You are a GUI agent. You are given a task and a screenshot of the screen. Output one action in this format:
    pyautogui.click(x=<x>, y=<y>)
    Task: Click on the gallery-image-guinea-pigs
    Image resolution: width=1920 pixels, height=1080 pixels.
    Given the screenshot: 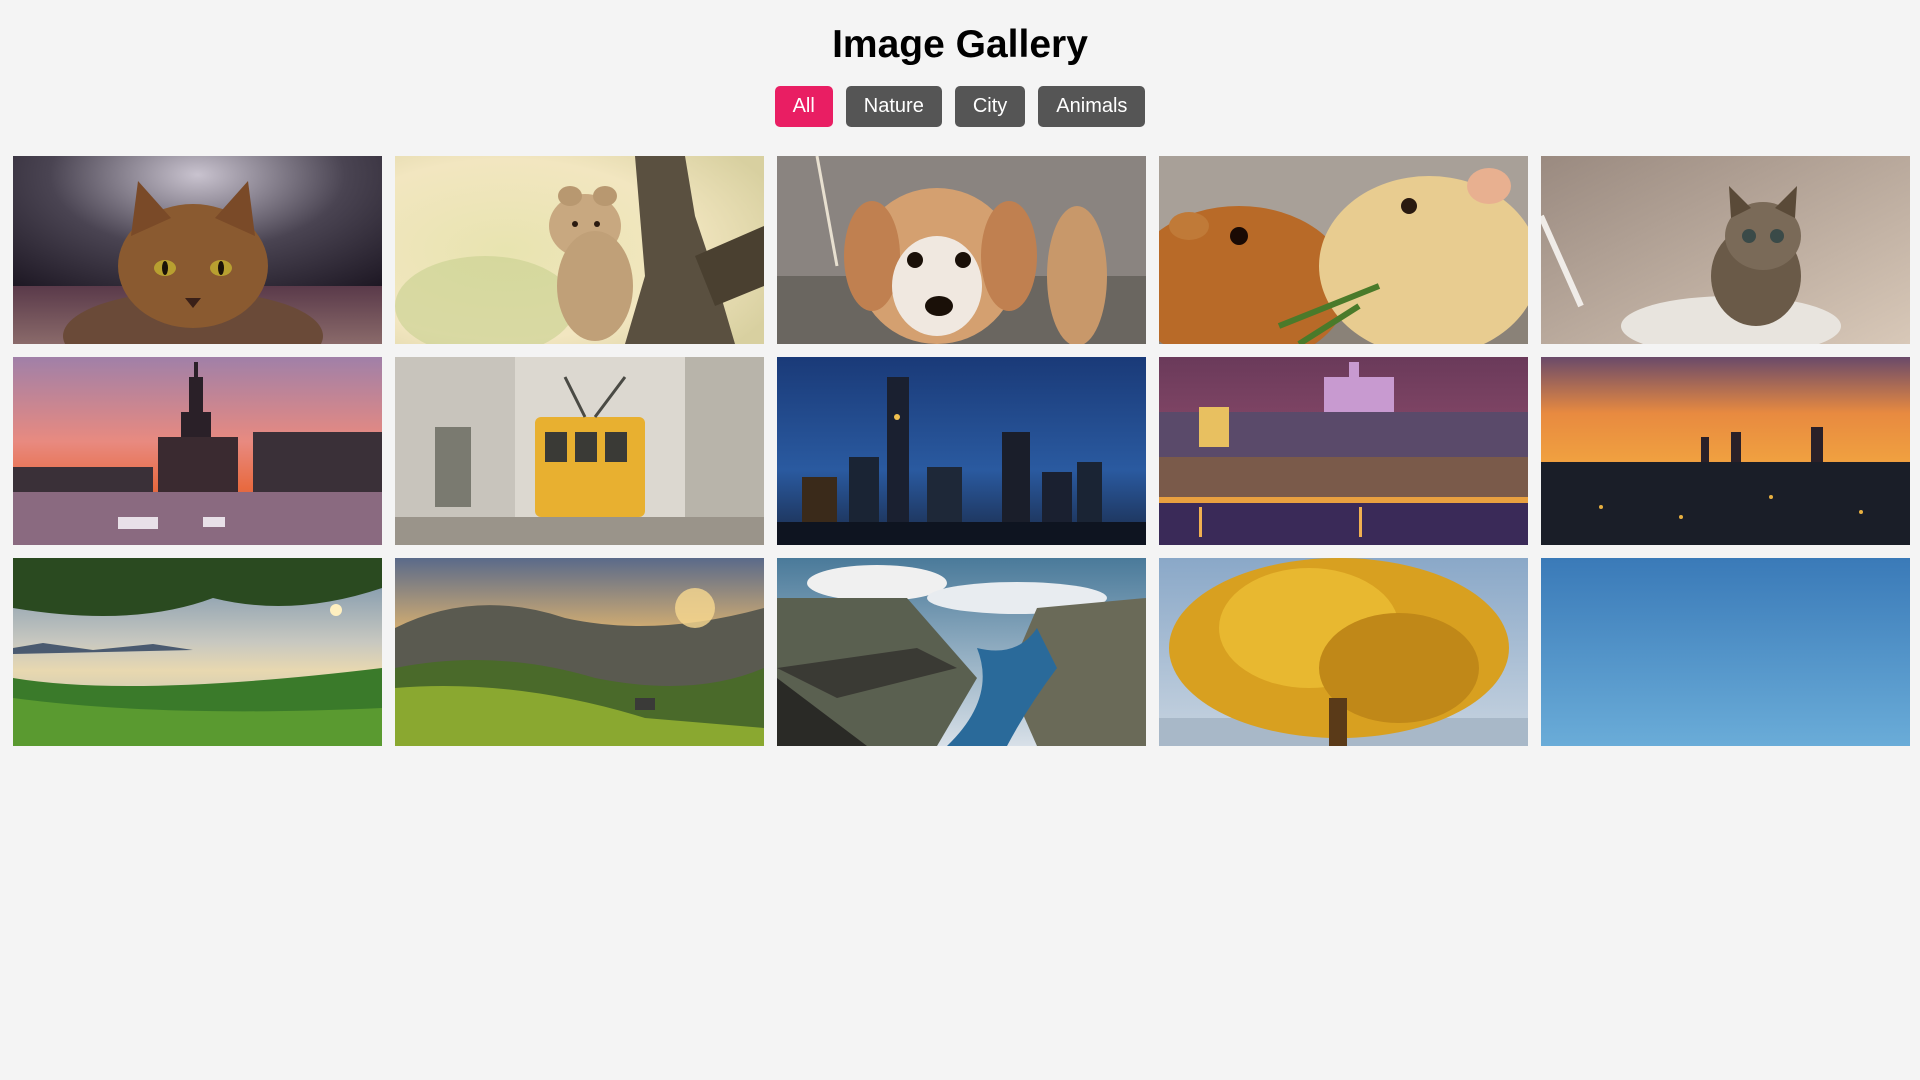 What is the action you would take?
    pyautogui.click(x=1343, y=250)
    